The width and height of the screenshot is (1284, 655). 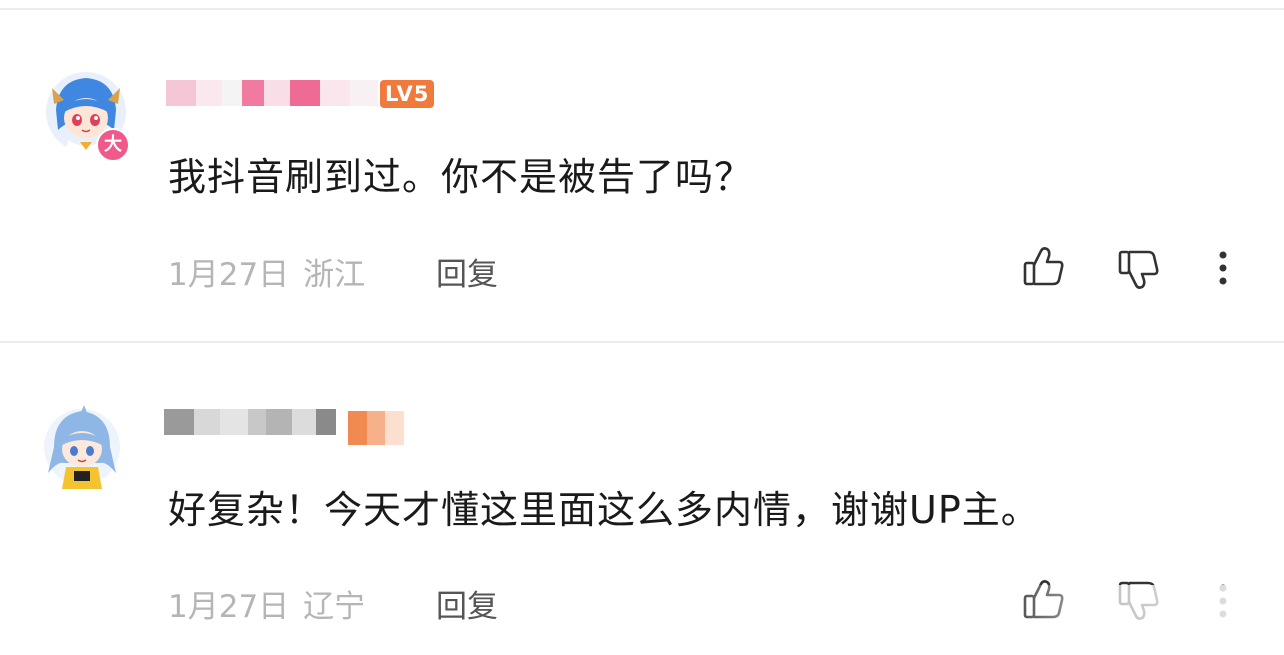 What do you see at coordinates (604, 510) in the screenshot?
I see `comment-text: 好复杂！今天才懂这里面这么多内情，谢谢UP主。` at bounding box center [604, 510].